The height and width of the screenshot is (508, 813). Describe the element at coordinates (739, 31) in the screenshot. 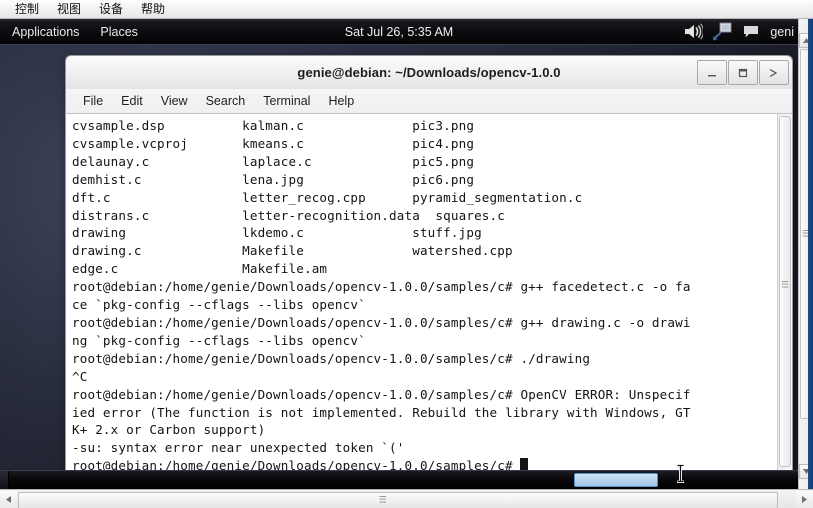

I see `panel-tray: geni` at that location.